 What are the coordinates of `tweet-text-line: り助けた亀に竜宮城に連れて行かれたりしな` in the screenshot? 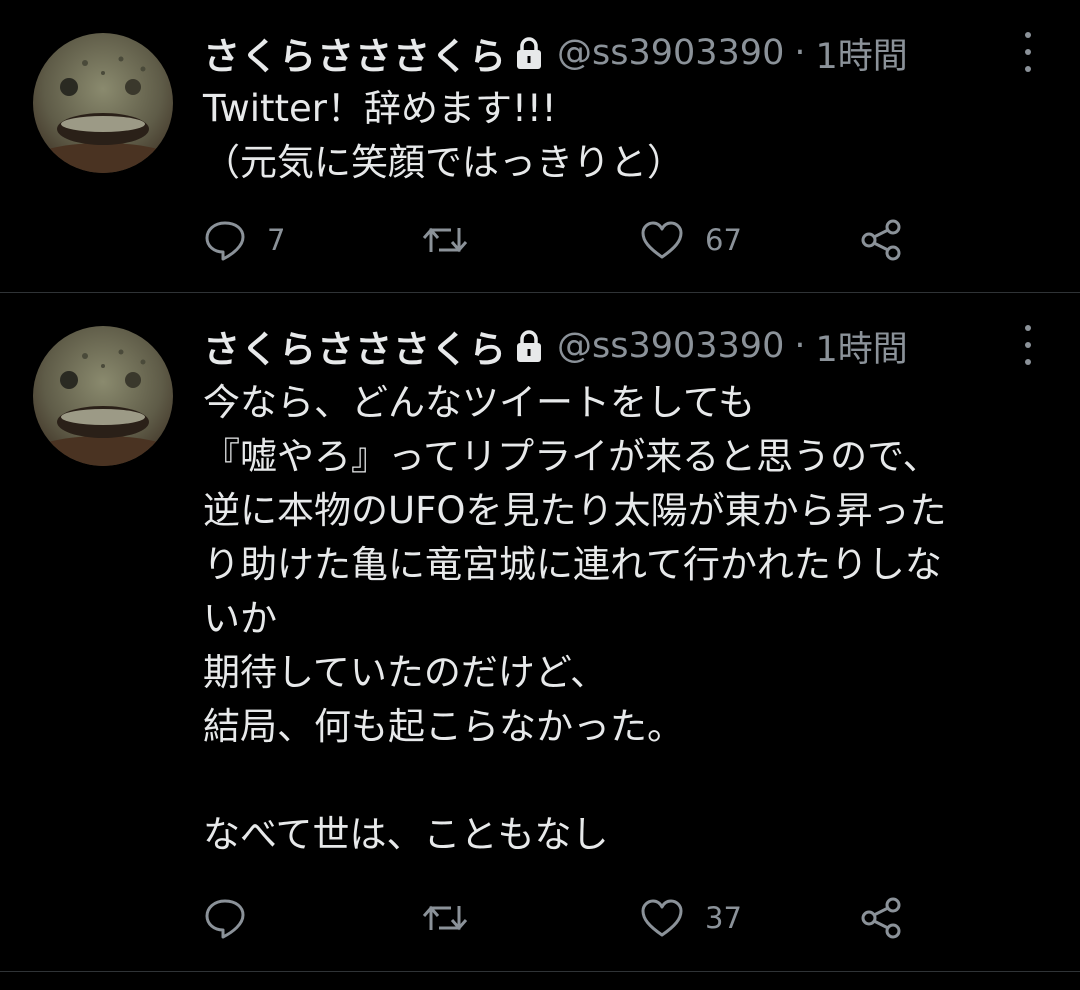 It's located at (572, 564).